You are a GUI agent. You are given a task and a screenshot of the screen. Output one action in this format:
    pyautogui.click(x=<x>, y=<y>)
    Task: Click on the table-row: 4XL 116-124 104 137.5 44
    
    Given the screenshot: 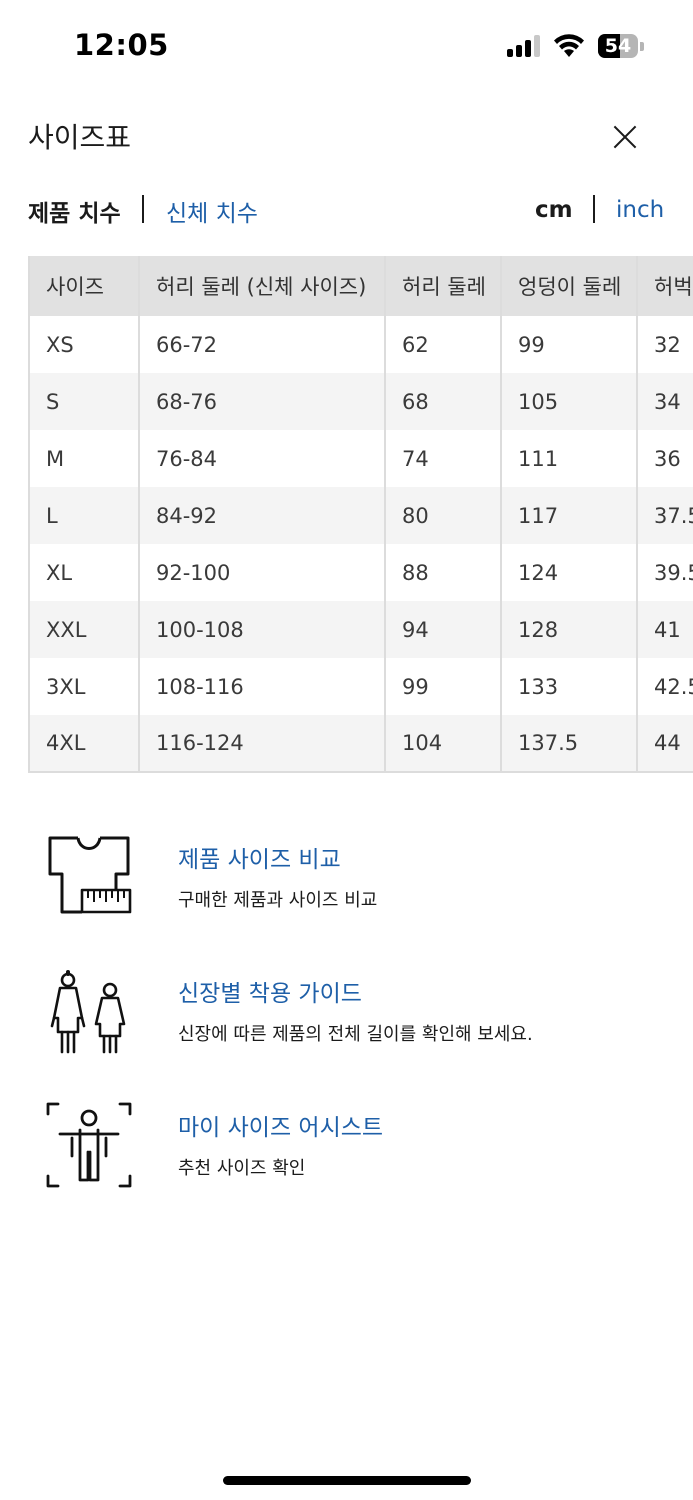 What is the action you would take?
    pyautogui.click(x=360, y=744)
    